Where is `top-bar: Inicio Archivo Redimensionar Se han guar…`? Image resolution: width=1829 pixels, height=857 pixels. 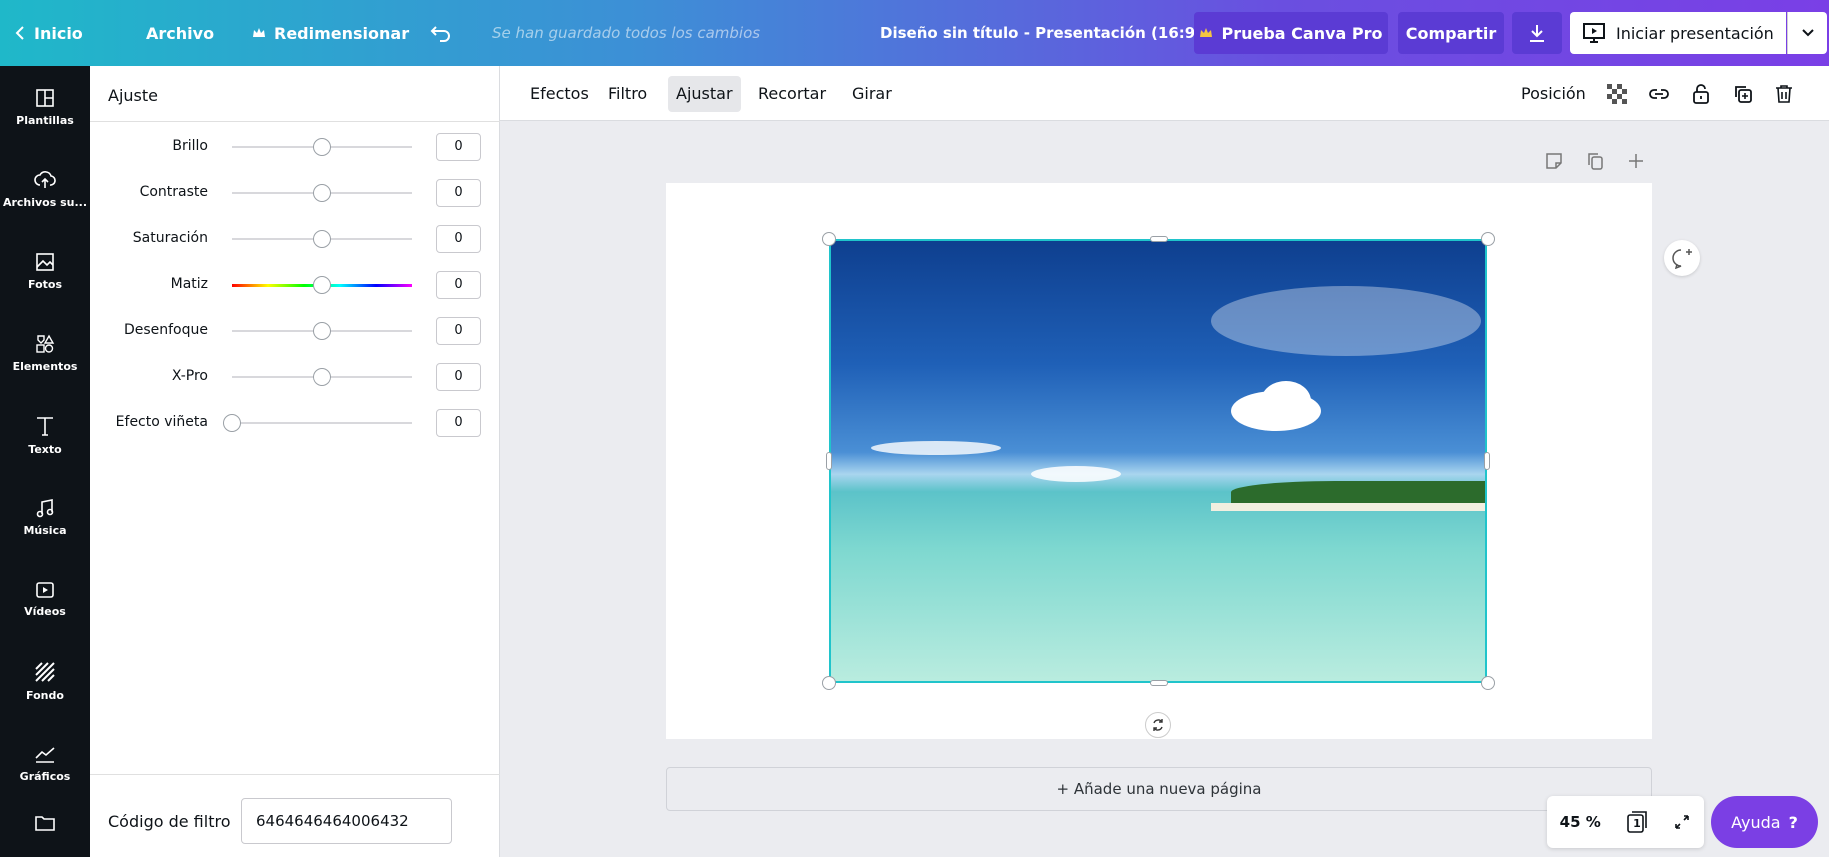
top-bar: Inicio Archivo Redimensionar Se han guar… is located at coordinates (914, 33).